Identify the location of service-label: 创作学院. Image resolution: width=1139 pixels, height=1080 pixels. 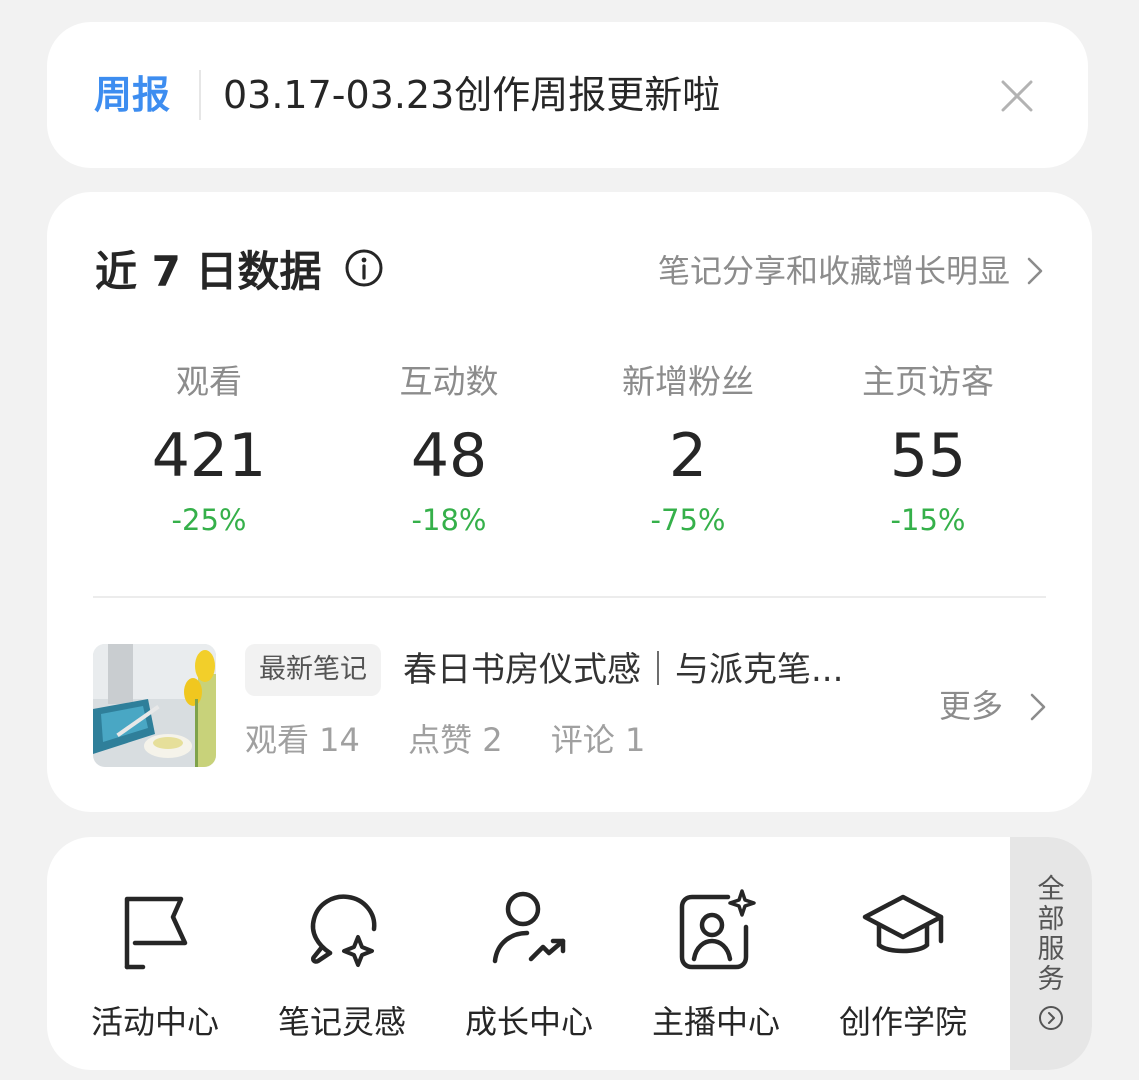
(902, 1022).